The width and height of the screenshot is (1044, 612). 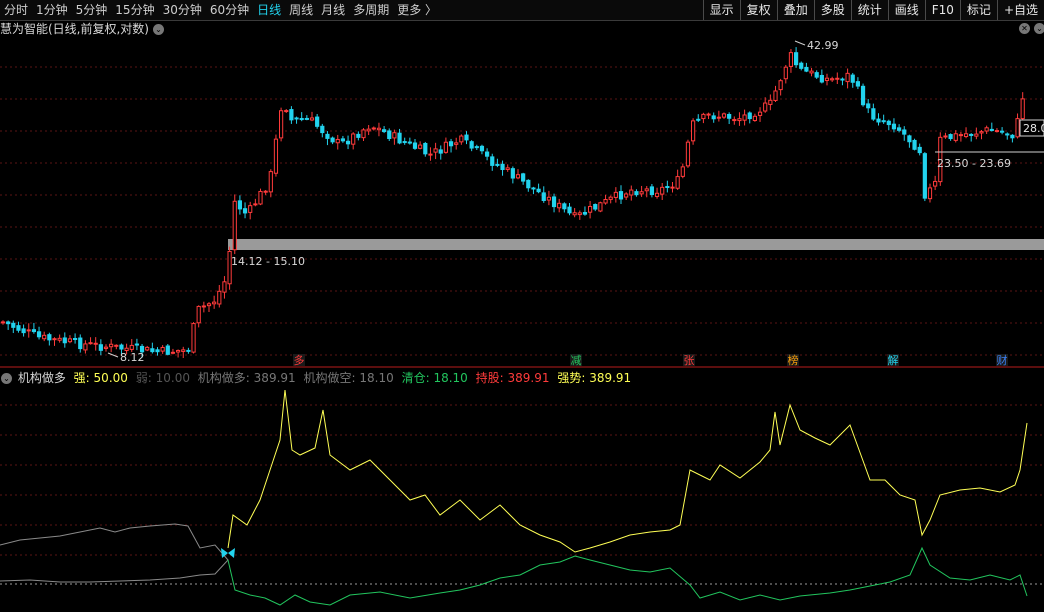 What do you see at coordinates (114, 553) in the screenshot?
I see `institution-short-line` at bounding box center [114, 553].